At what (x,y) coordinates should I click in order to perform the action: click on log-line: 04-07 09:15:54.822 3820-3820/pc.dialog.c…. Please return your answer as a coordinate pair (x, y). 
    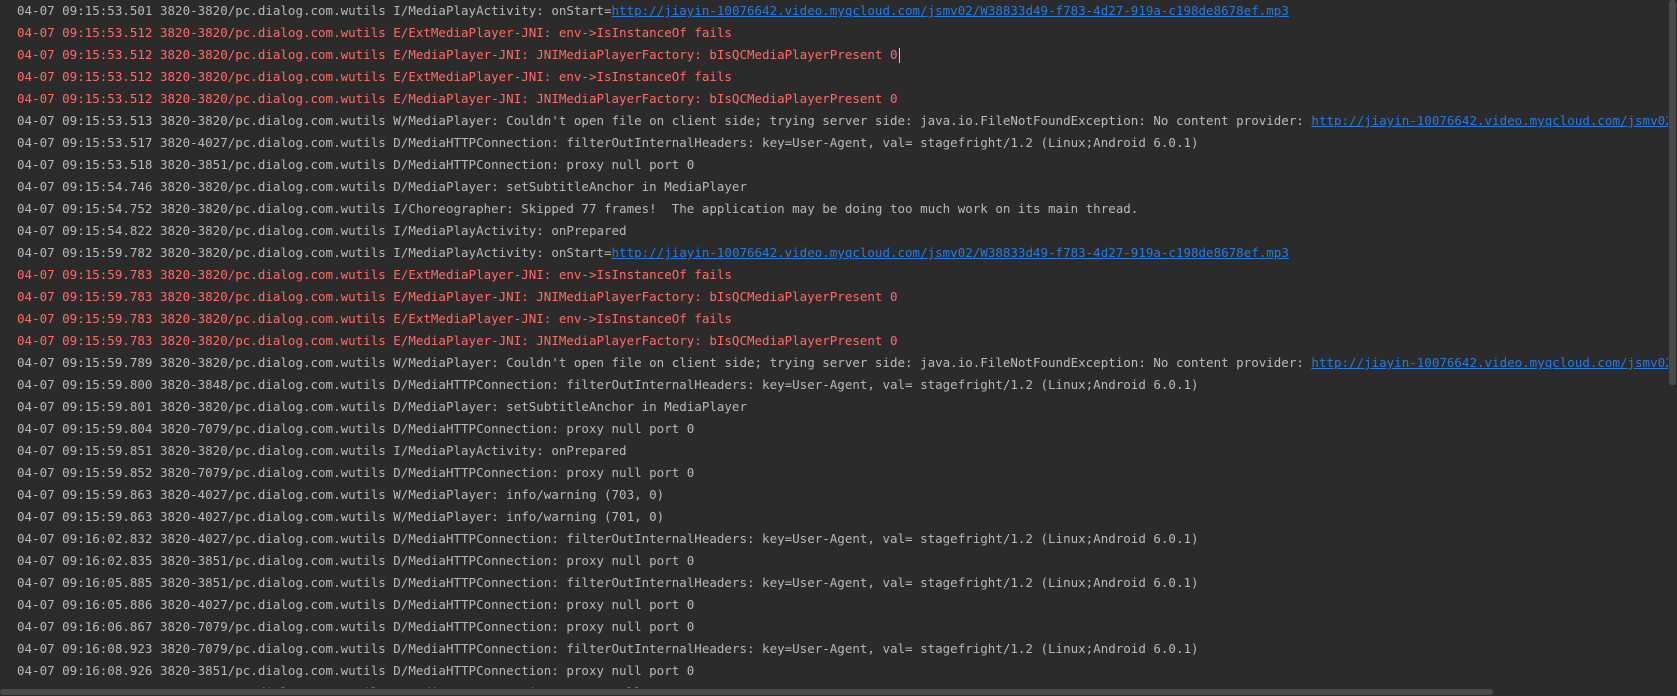
    Looking at the image, I should click on (322, 231).